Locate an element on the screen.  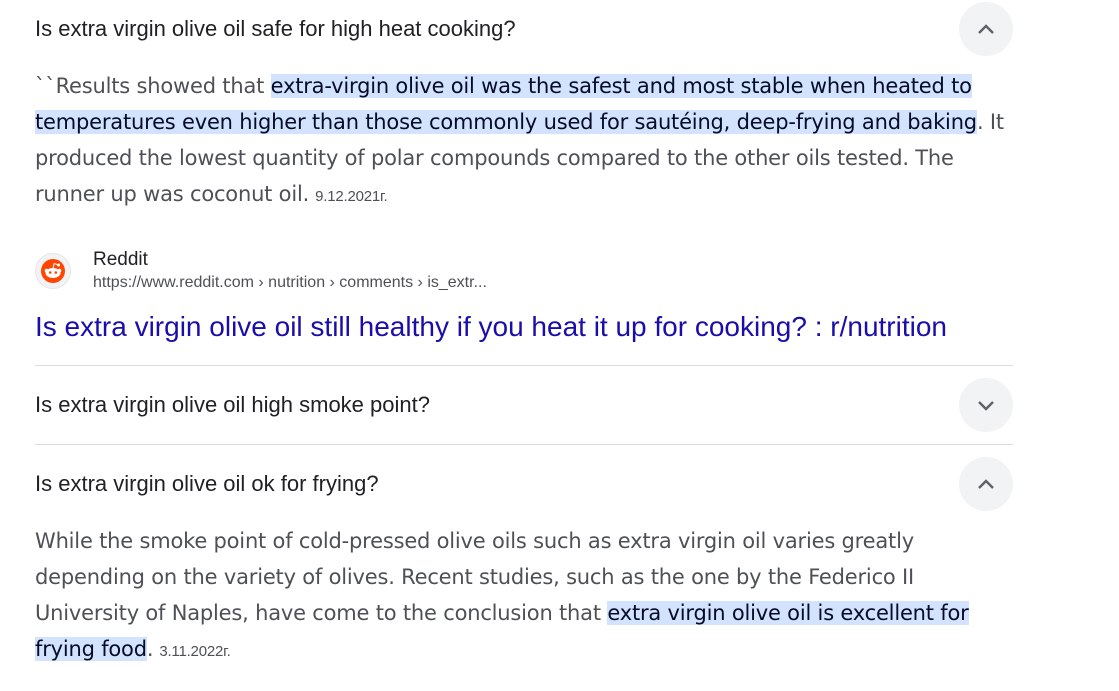
reddit-icon is located at coordinates (53, 271).